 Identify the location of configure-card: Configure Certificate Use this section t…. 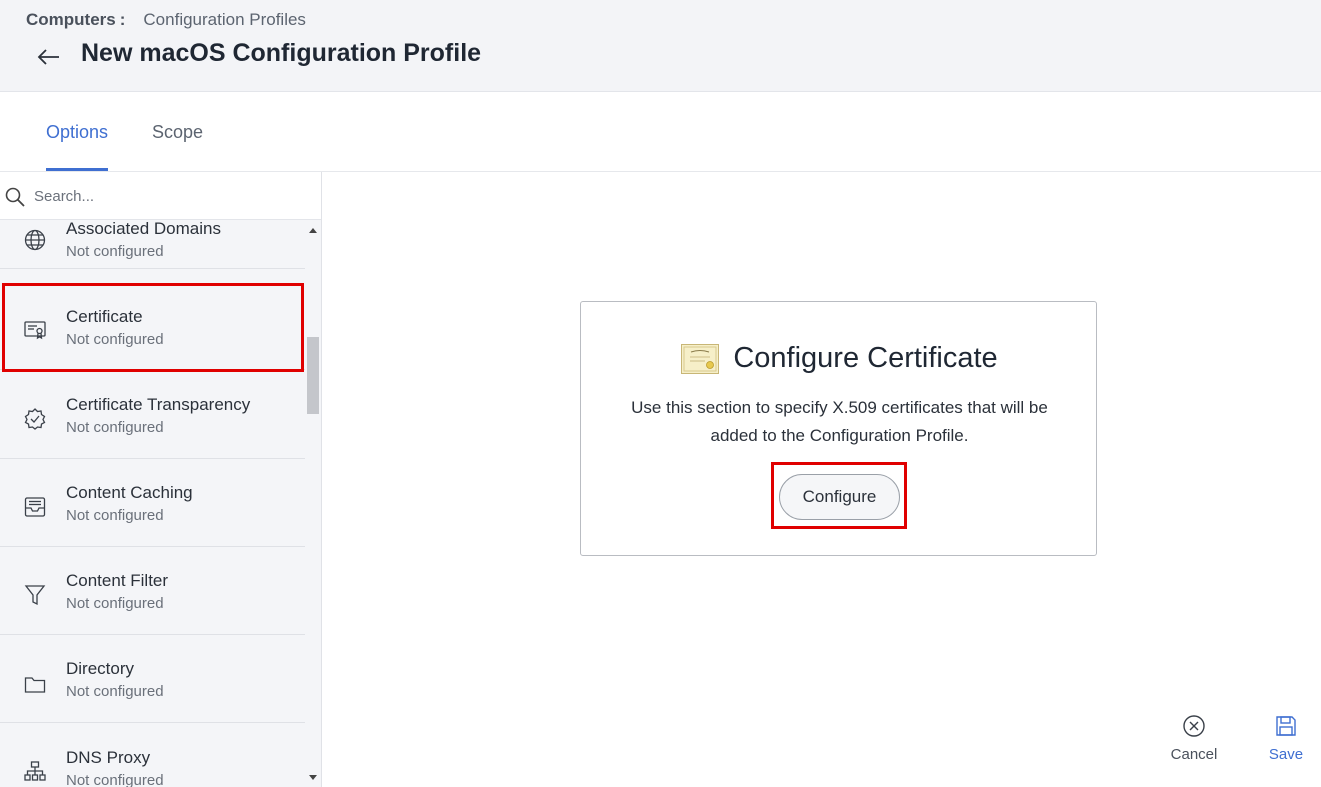
(838, 428).